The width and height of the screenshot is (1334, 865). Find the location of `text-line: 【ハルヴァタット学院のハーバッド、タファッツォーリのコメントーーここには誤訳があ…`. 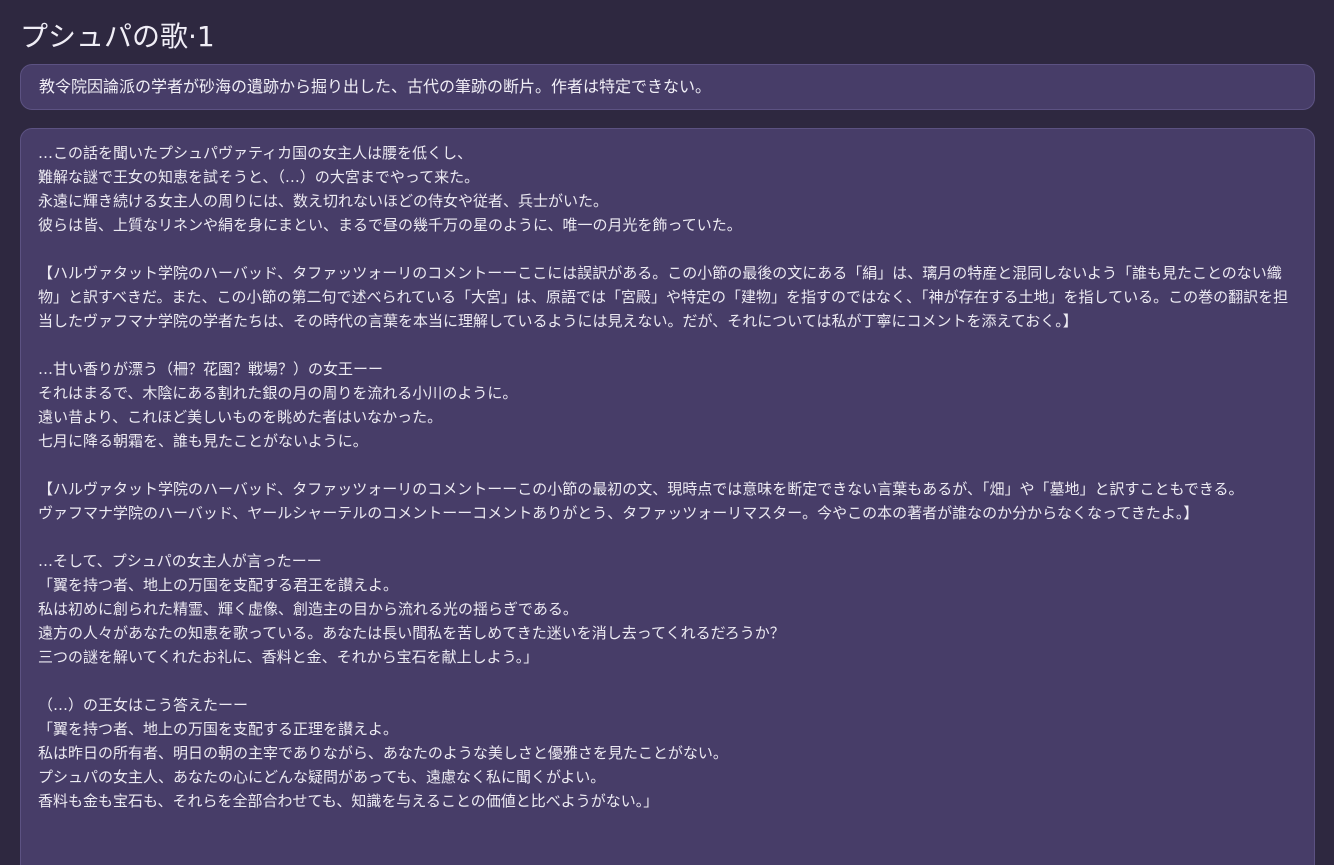

text-line: 【ハルヴァタット学院のハーバッド、タファッツォーリのコメントーーここには誤訳があ… is located at coordinates (663, 297).